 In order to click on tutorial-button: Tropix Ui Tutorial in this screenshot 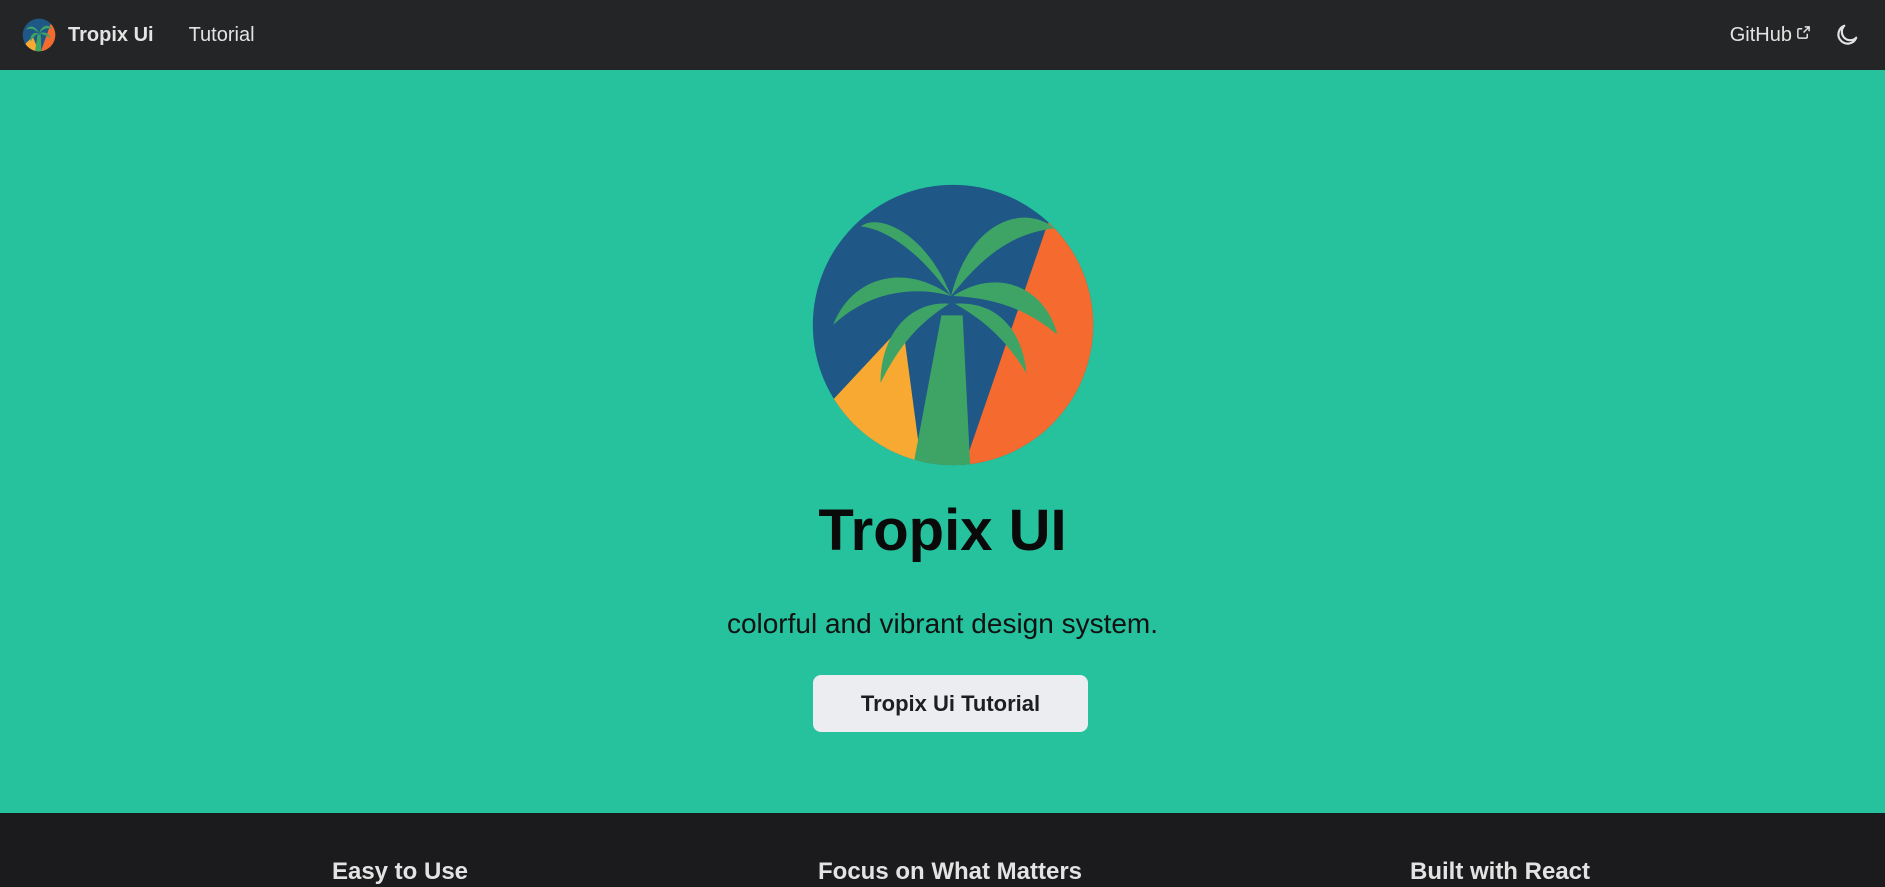, I will do `click(950, 703)`.